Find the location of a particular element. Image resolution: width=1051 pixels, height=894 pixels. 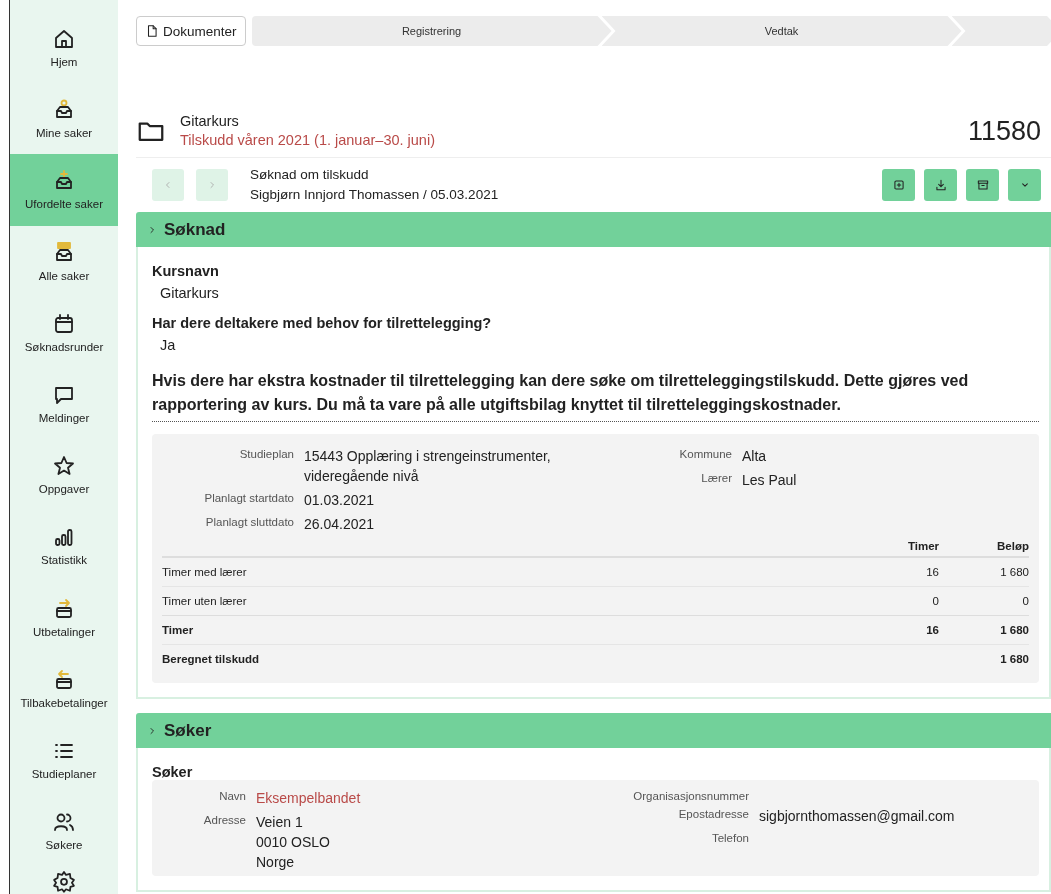

nav-item: Utbetalinger is located at coordinates (64, 617).